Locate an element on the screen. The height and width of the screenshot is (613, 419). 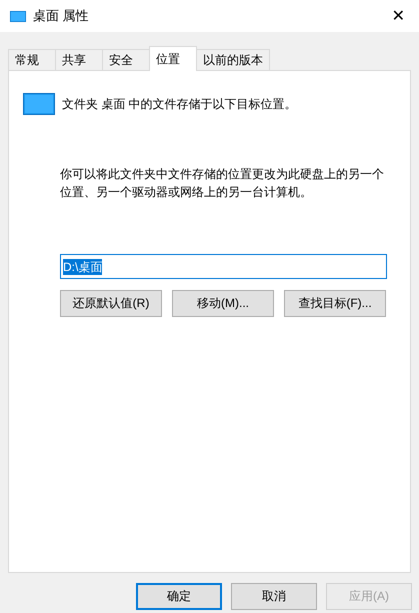
action-button: 还原默认值(R) is located at coordinates (111, 303).